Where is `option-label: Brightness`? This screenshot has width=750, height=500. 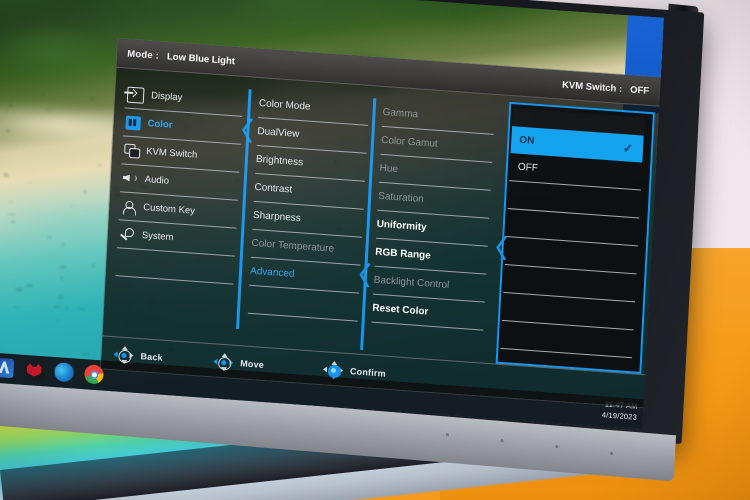
option-label: Brightness is located at coordinates (279, 161).